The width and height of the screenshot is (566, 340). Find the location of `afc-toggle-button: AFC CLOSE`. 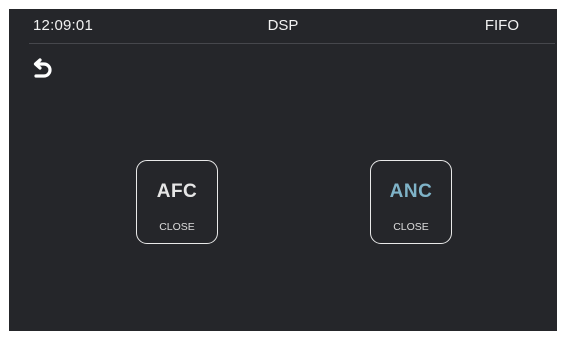

afc-toggle-button: AFC CLOSE is located at coordinates (177, 202).